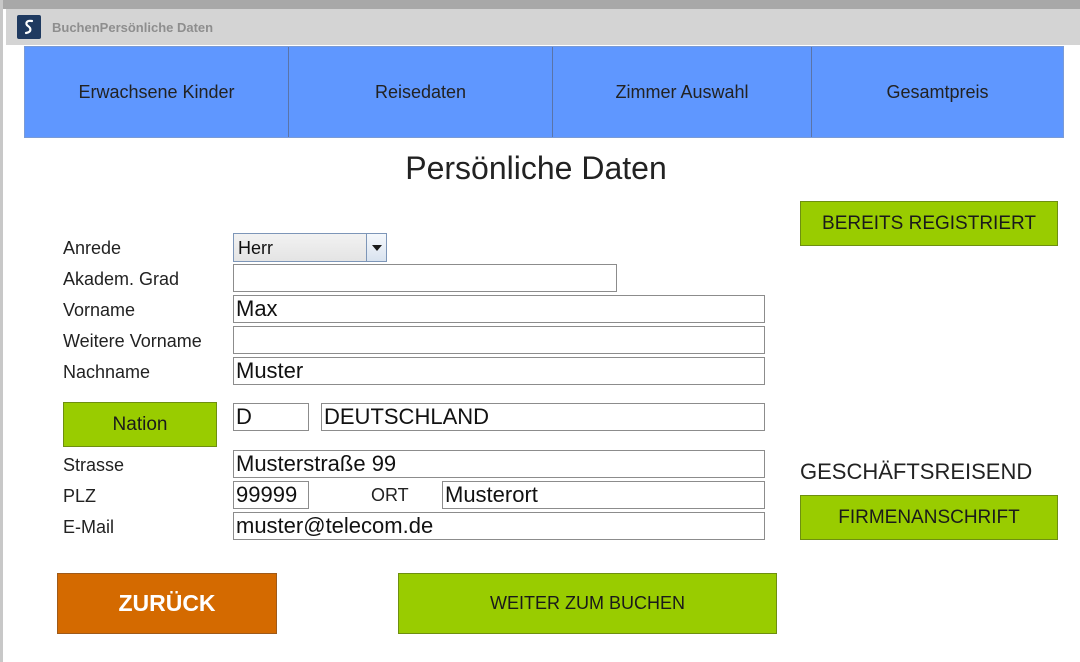  What do you see at coordinates (29, 27) in the screenshot?
I see `app-logo-icon` at bounding box center [29, 27].